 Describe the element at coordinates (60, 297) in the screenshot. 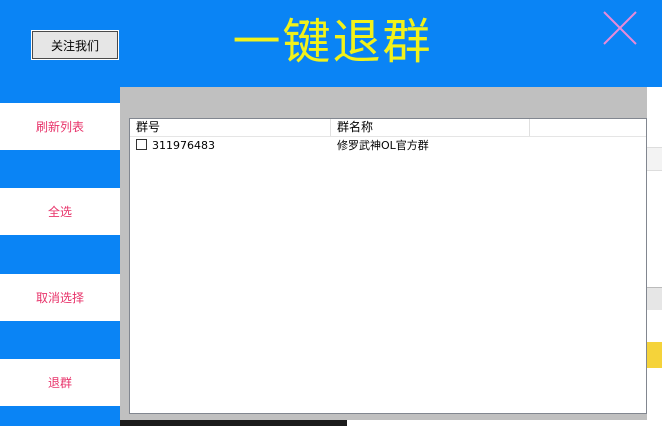

I see `deselect-button: 取消选择` at that location.